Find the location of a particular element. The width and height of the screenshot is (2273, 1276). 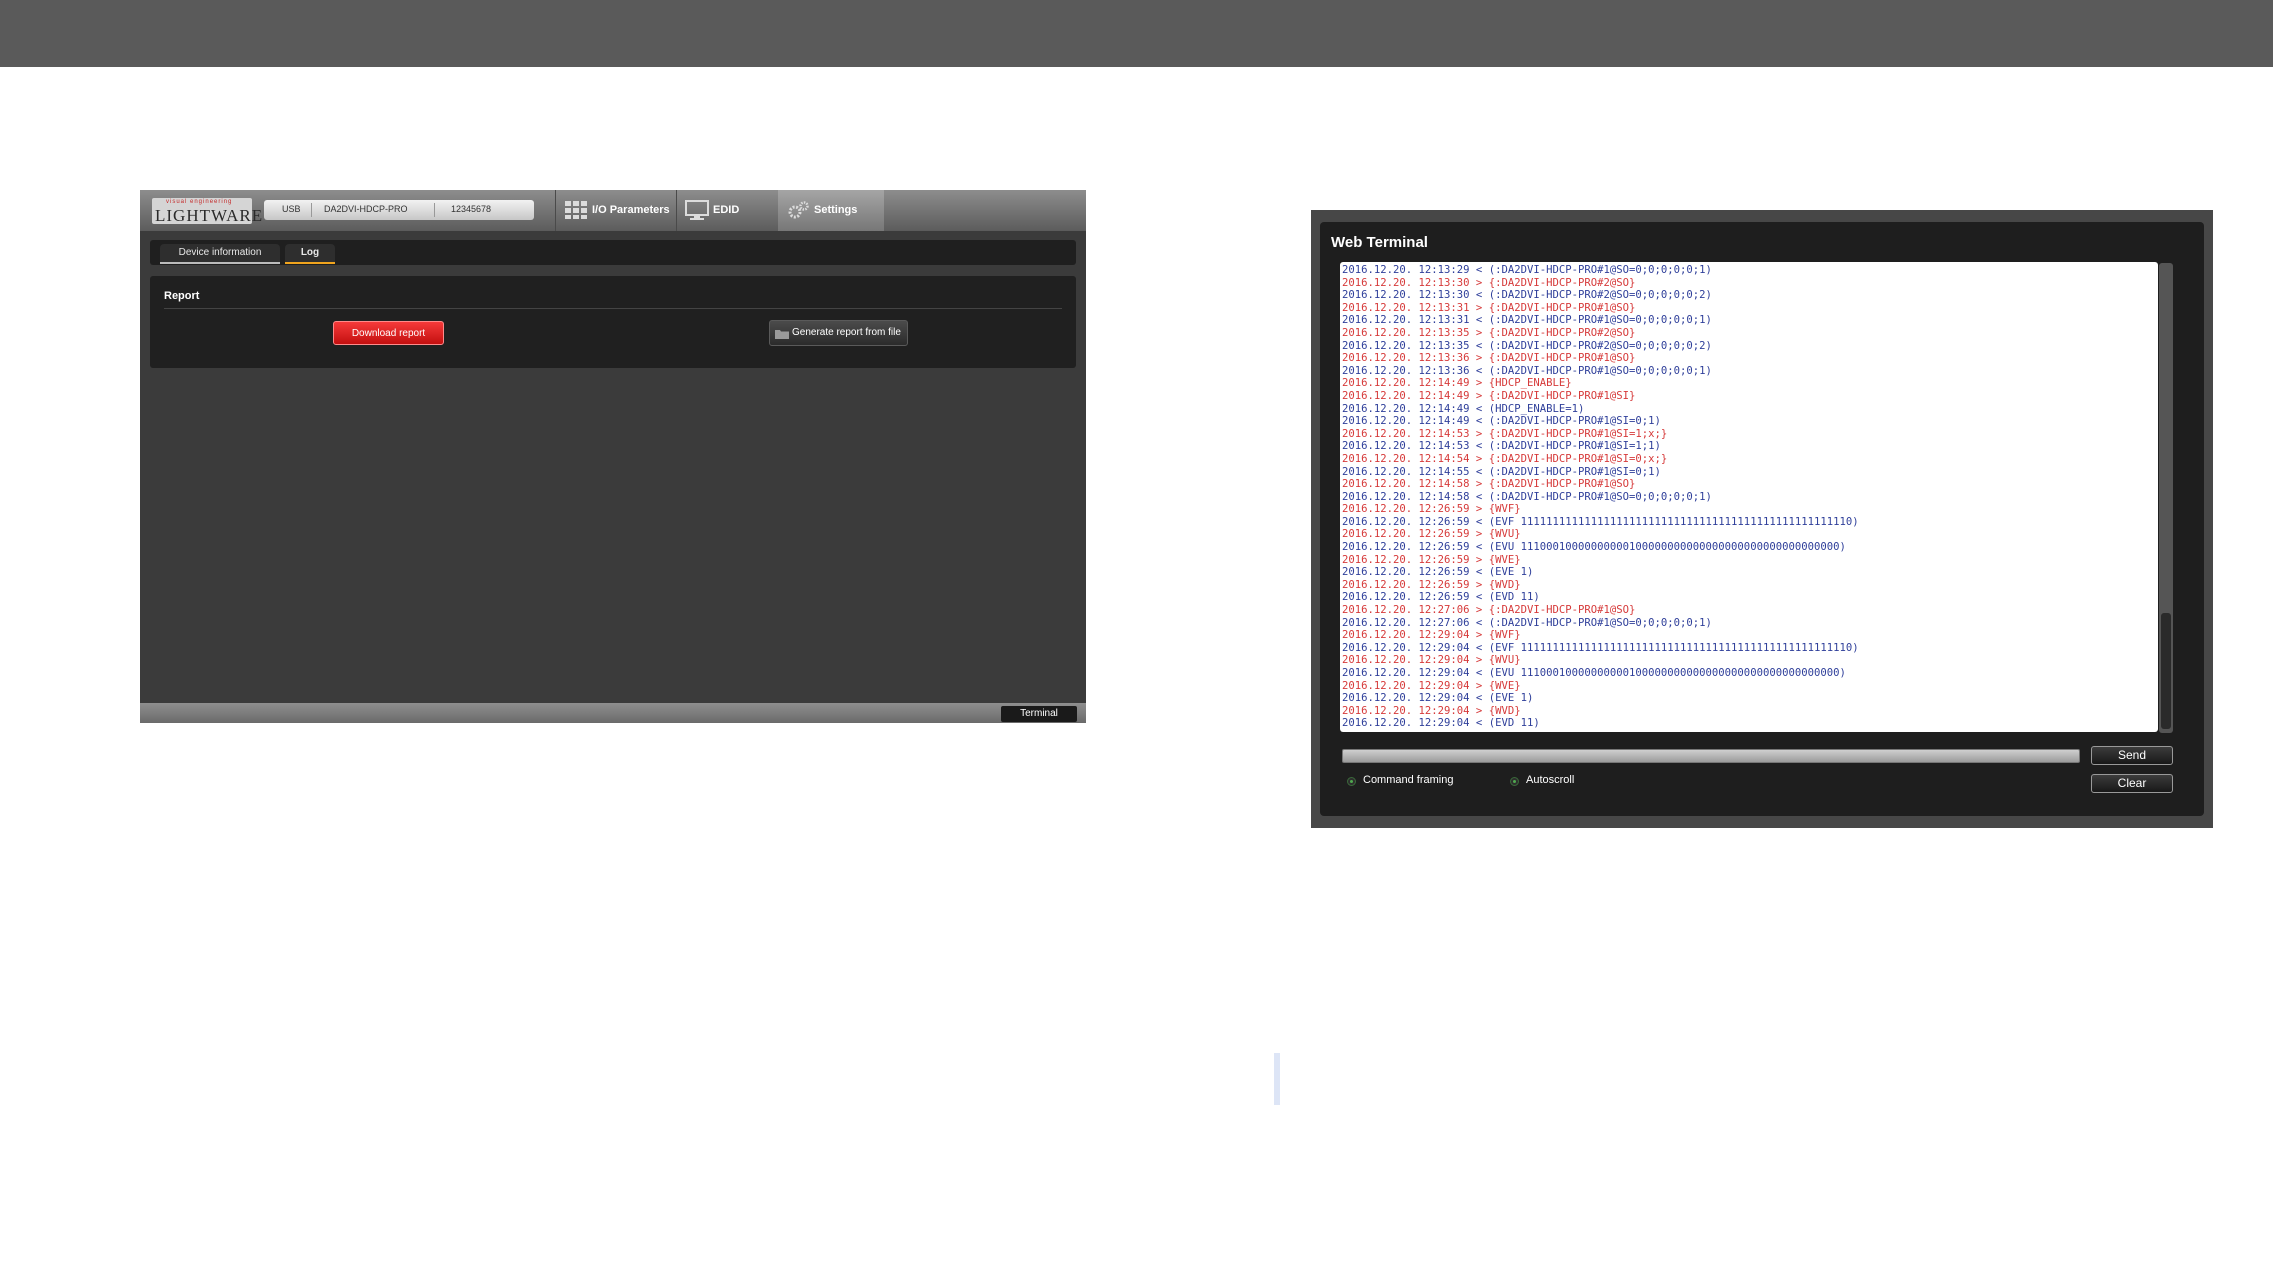

document-header-bar is located at coordinates (1136, 33).